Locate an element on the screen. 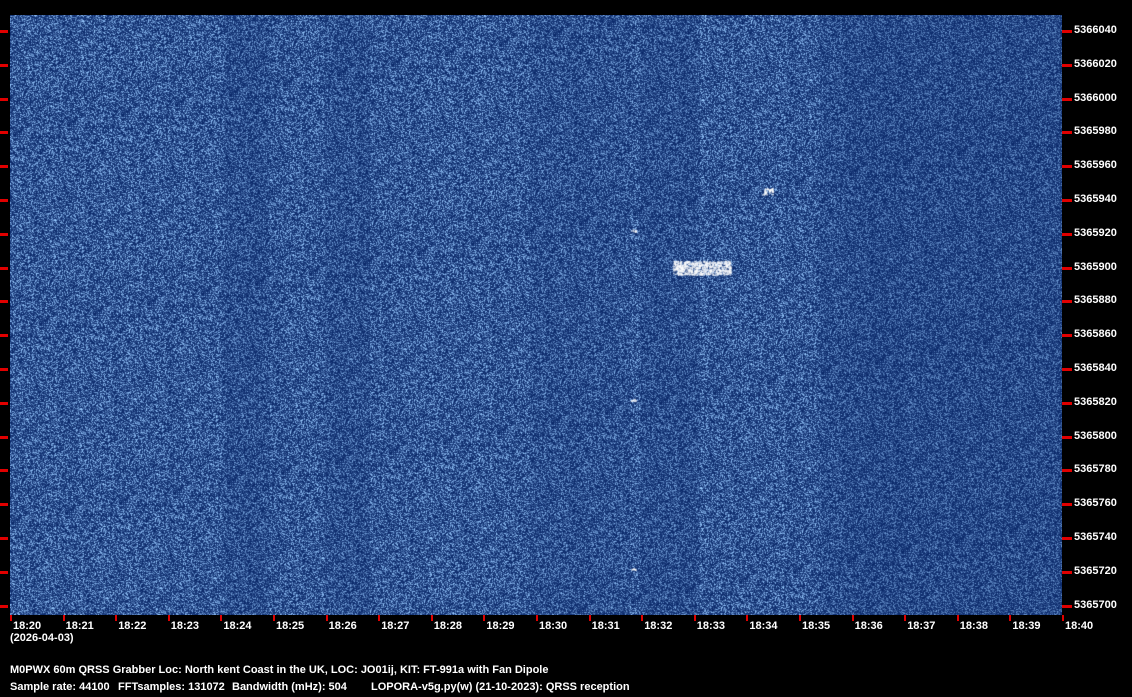 Image resolution: width=1132 pixels, height=697 pixels. x-tick-label: 18:32 is located at coordinates (658, 626).